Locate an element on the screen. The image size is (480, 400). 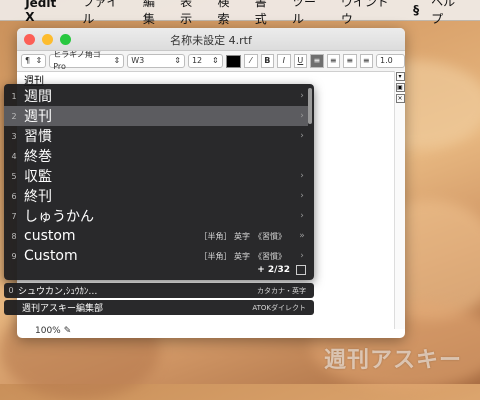
window-titlebar: 名称未設定 4.rtf is located at coordinates (211, 39).